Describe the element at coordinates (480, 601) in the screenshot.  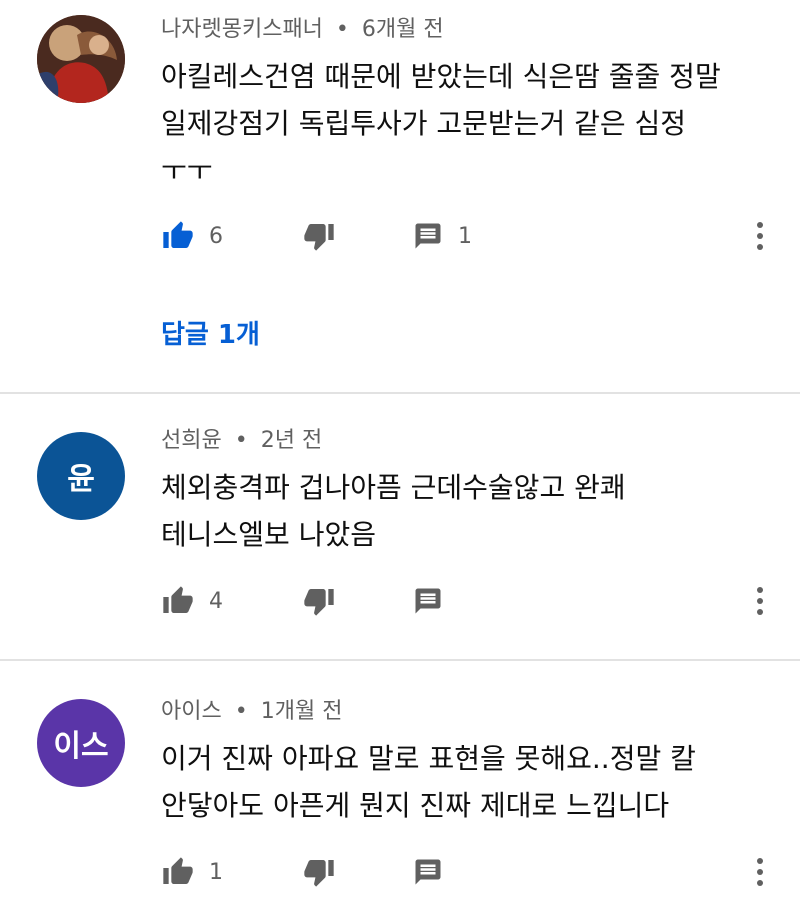
I see `comment-actions: 4` at that location.